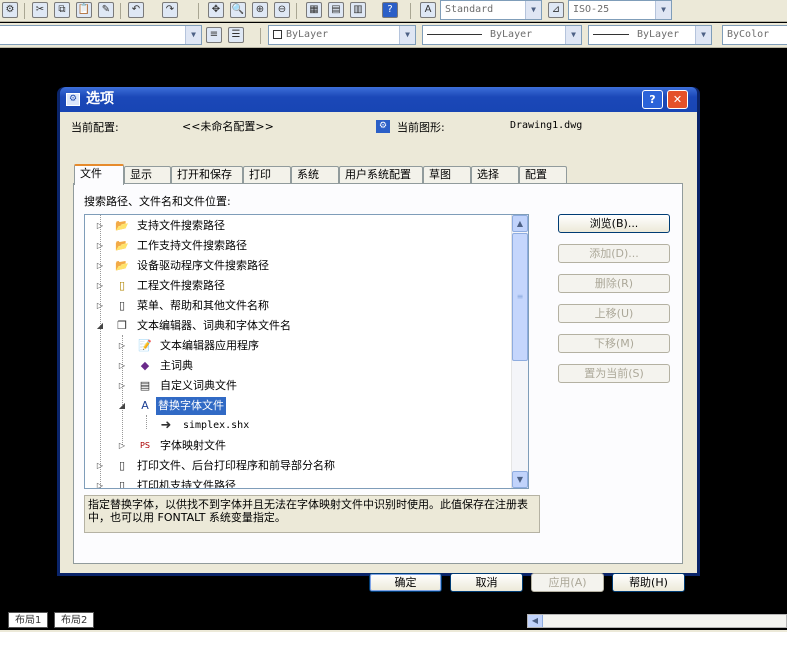  Describe the element at coordinates (428, 10) in the screenshot. I see `text-style-icon: A` at that location.